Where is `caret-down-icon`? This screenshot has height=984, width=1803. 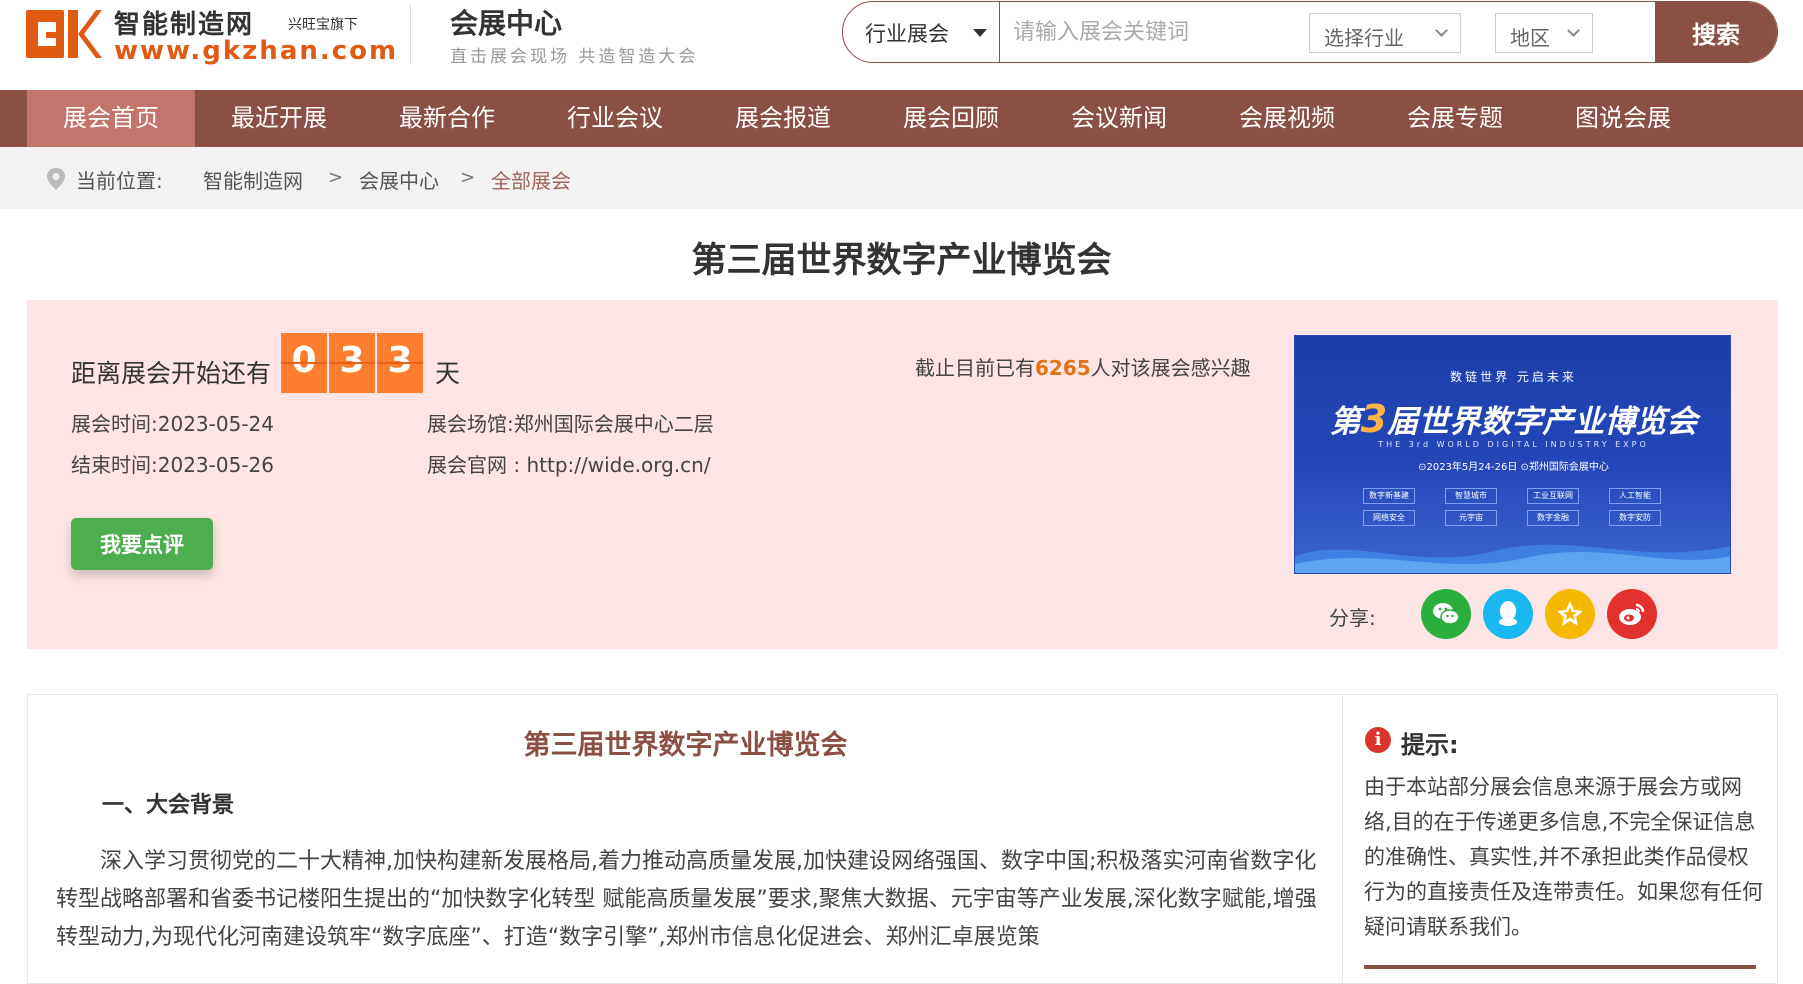 caret-down-icon is located at coordinates (980, 33).